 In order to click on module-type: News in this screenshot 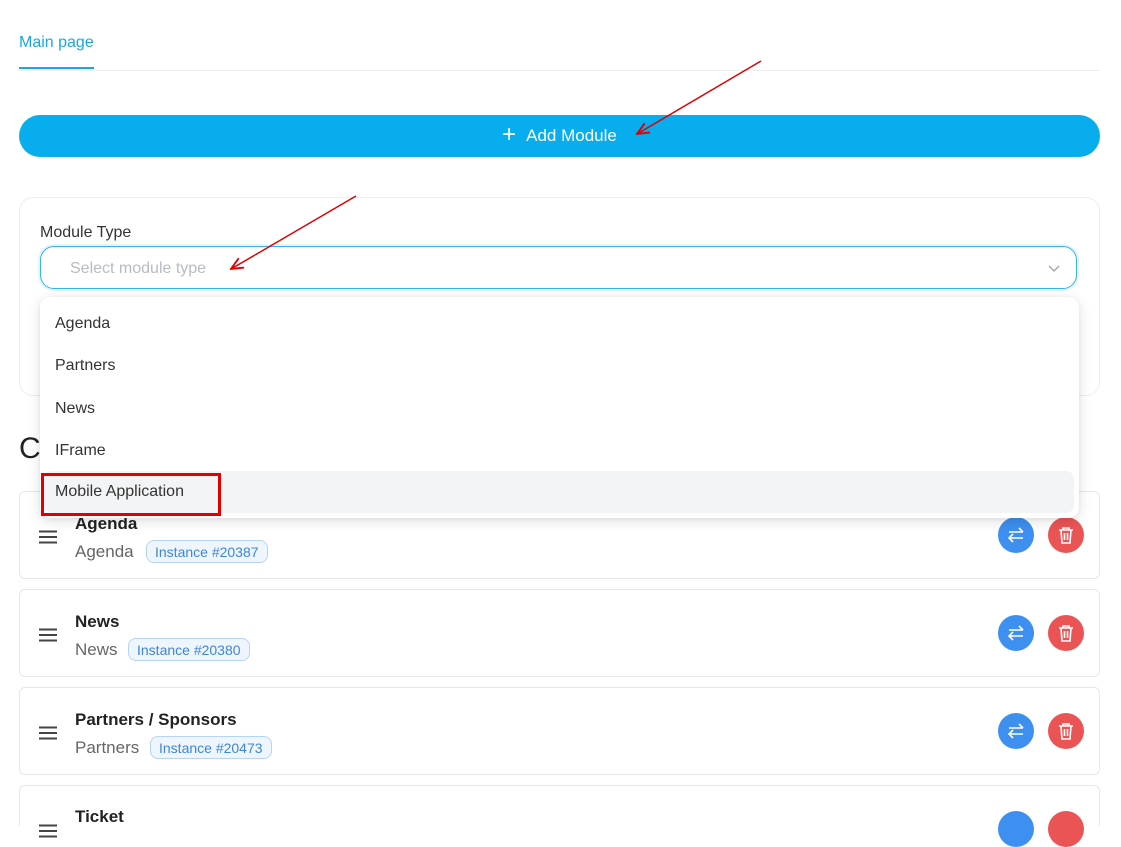, I will do `click(96, 649)`.